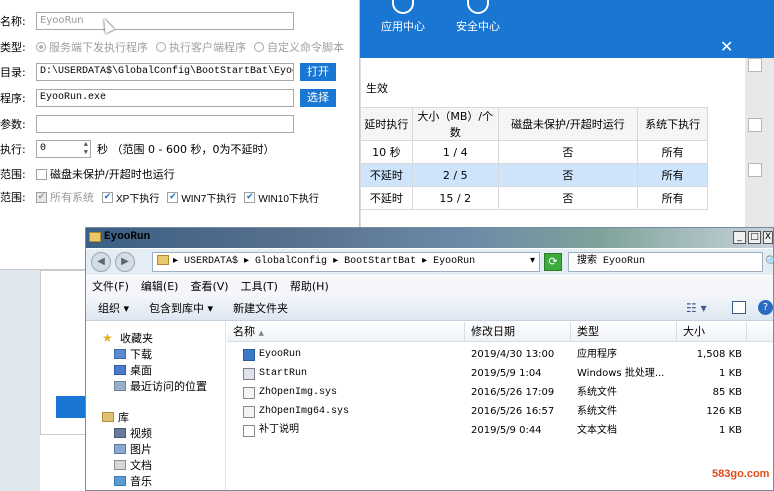 Image resolution: width=774 pixels, height=491 pixels. What do you see at coordinates (108, 417) in the screenshot?
I see `library-icon` at bounding box center [108, 417].